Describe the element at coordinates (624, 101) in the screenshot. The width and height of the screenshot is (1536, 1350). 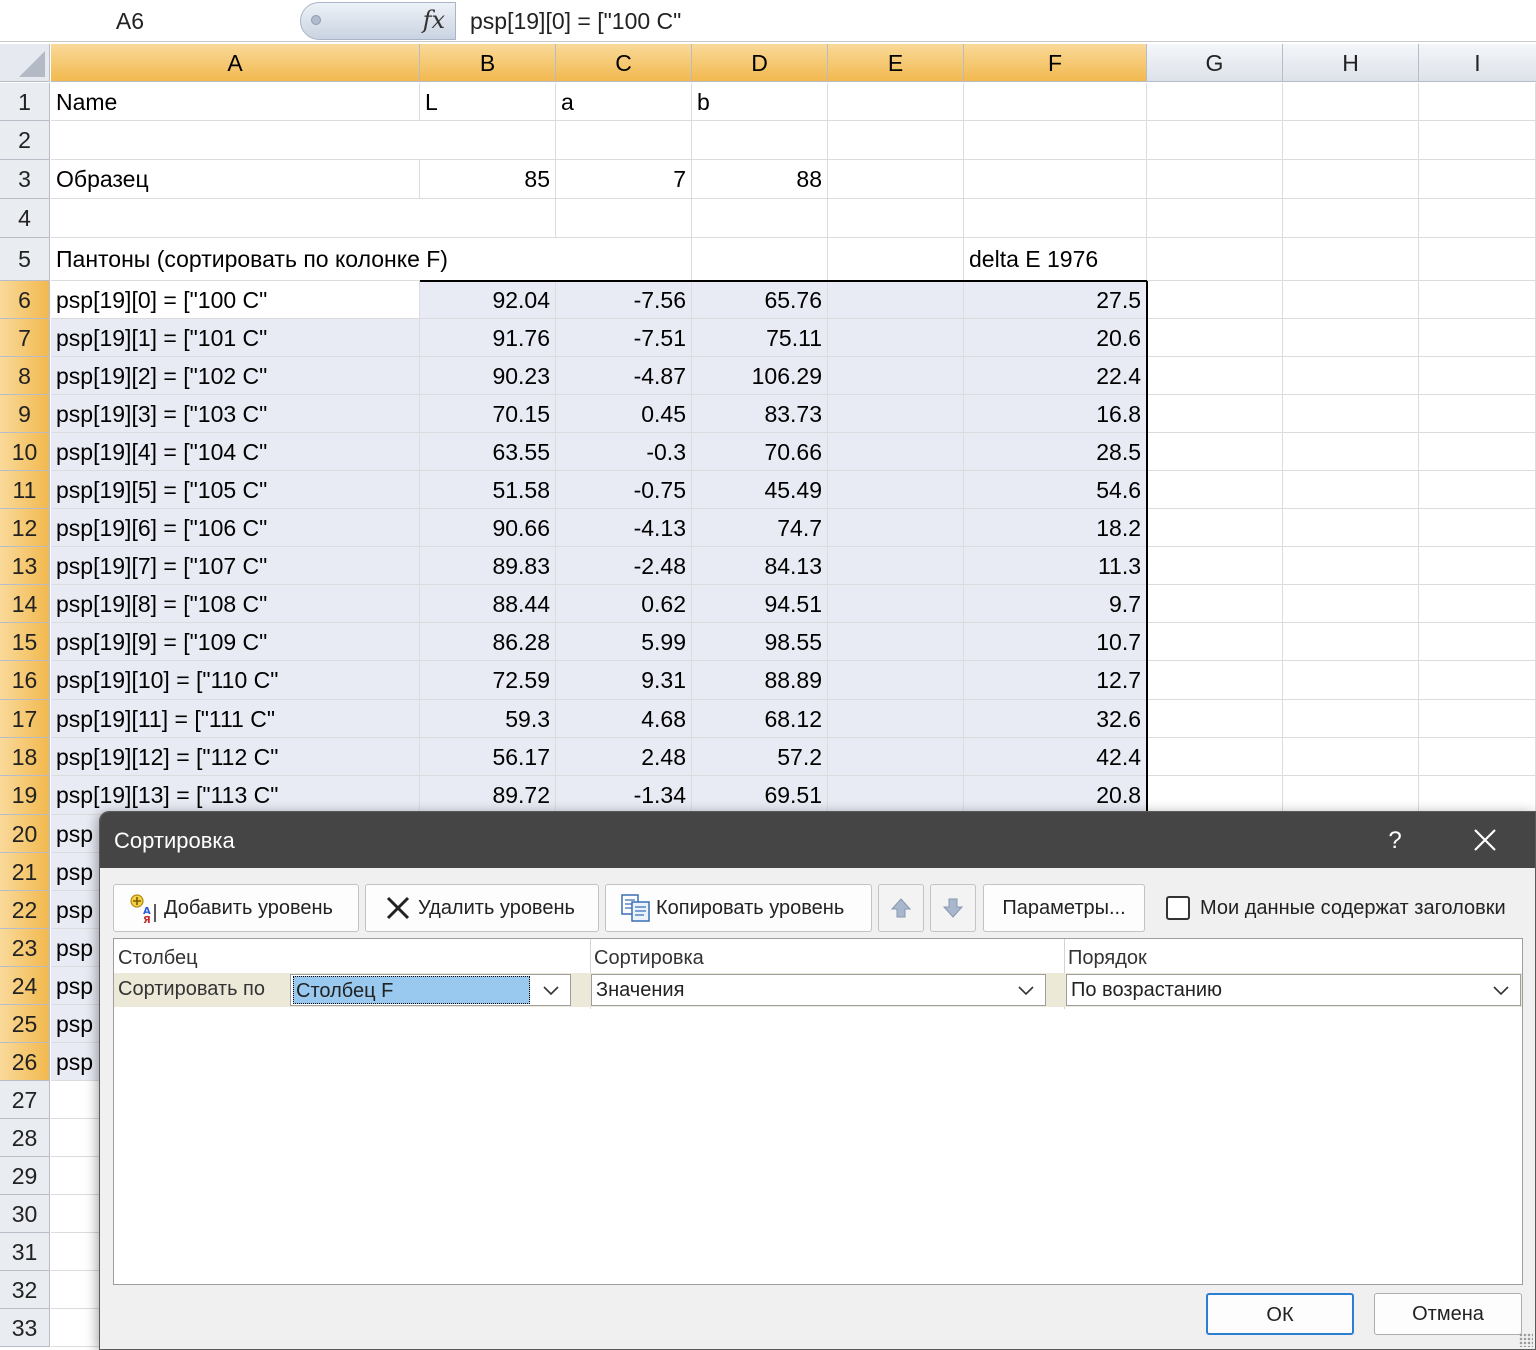
I see `cell-c1: a` at that location.